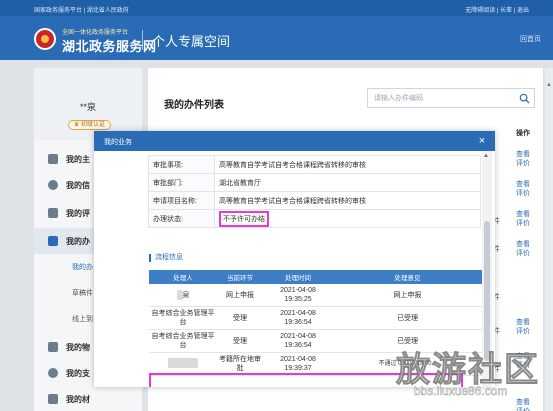 Image resolution: width=553 pixels, height=411 pixels. I want to click on page-scrollbar: ▲, so click(549, 239).